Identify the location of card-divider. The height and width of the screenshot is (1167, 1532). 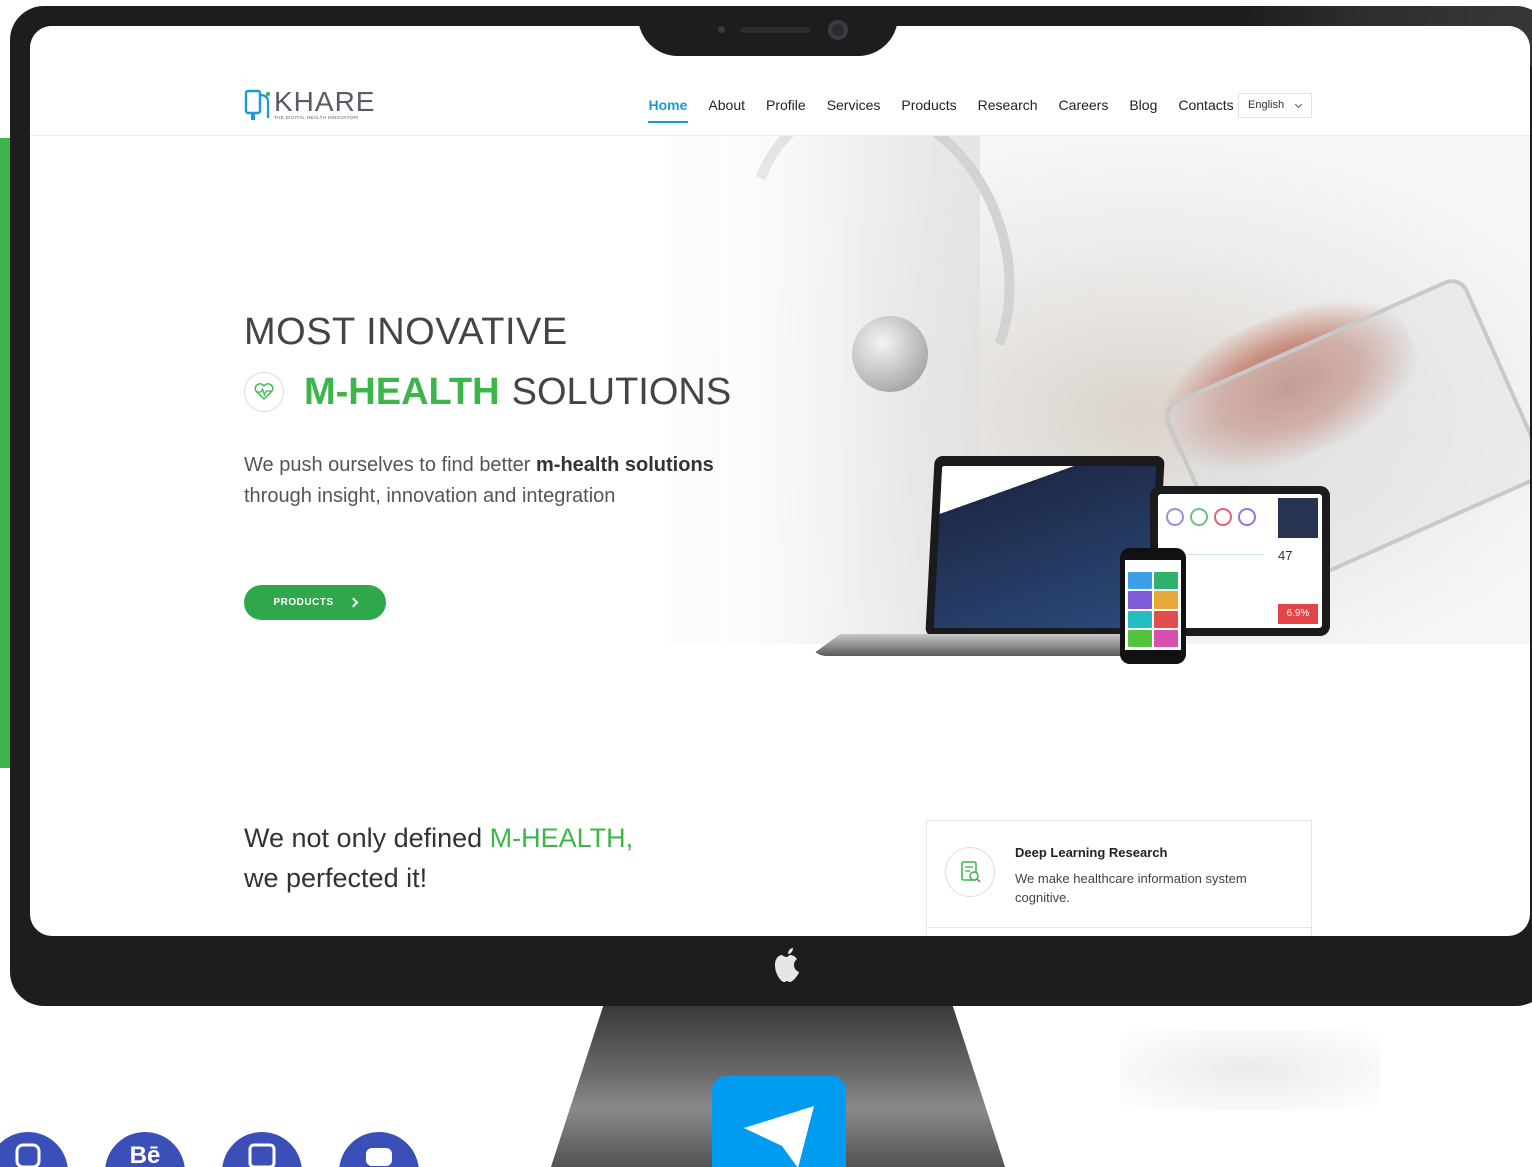
(1119, 927).